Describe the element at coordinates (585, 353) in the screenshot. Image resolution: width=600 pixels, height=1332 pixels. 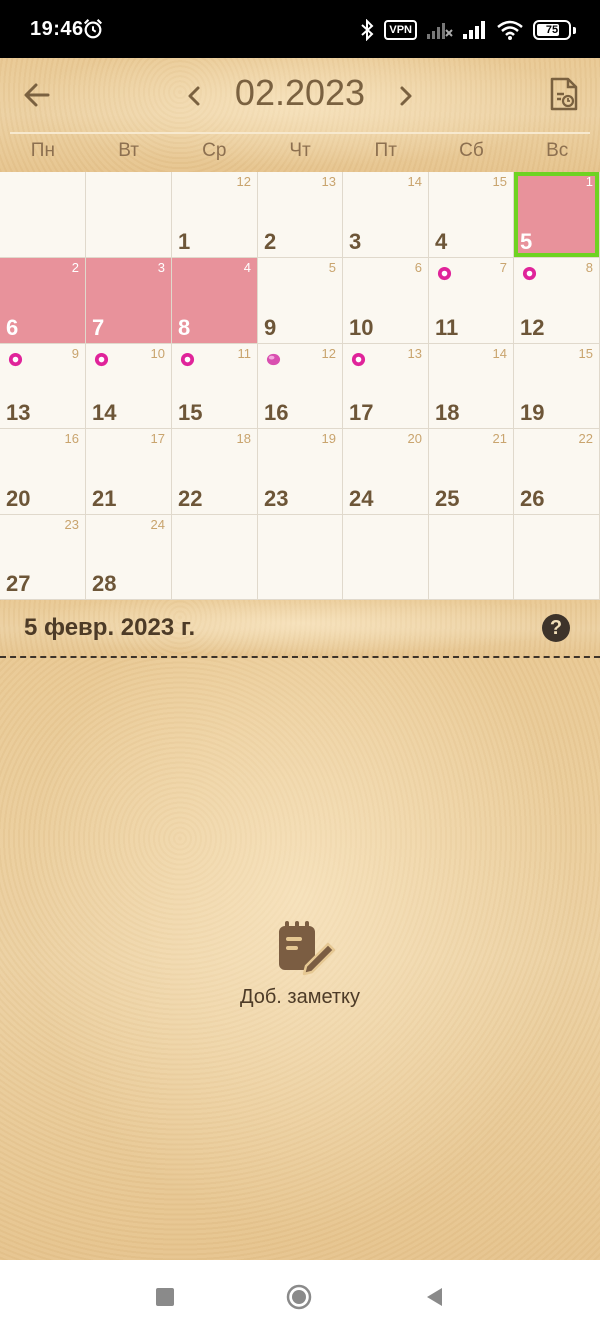
I see `cycle-day-number: 15` at that location.